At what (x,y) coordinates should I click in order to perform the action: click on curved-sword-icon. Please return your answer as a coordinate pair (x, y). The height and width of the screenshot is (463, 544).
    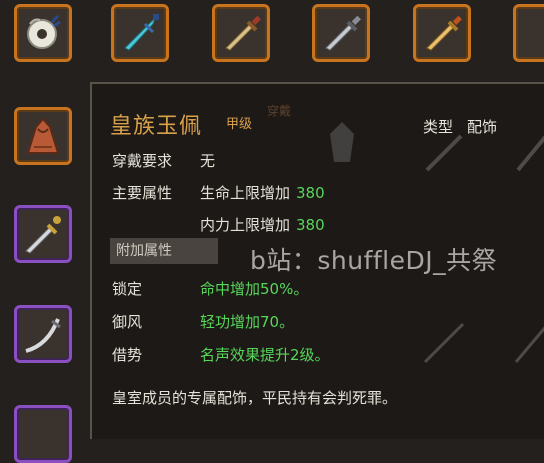
    Looking at the image, I should click on (43, 335).